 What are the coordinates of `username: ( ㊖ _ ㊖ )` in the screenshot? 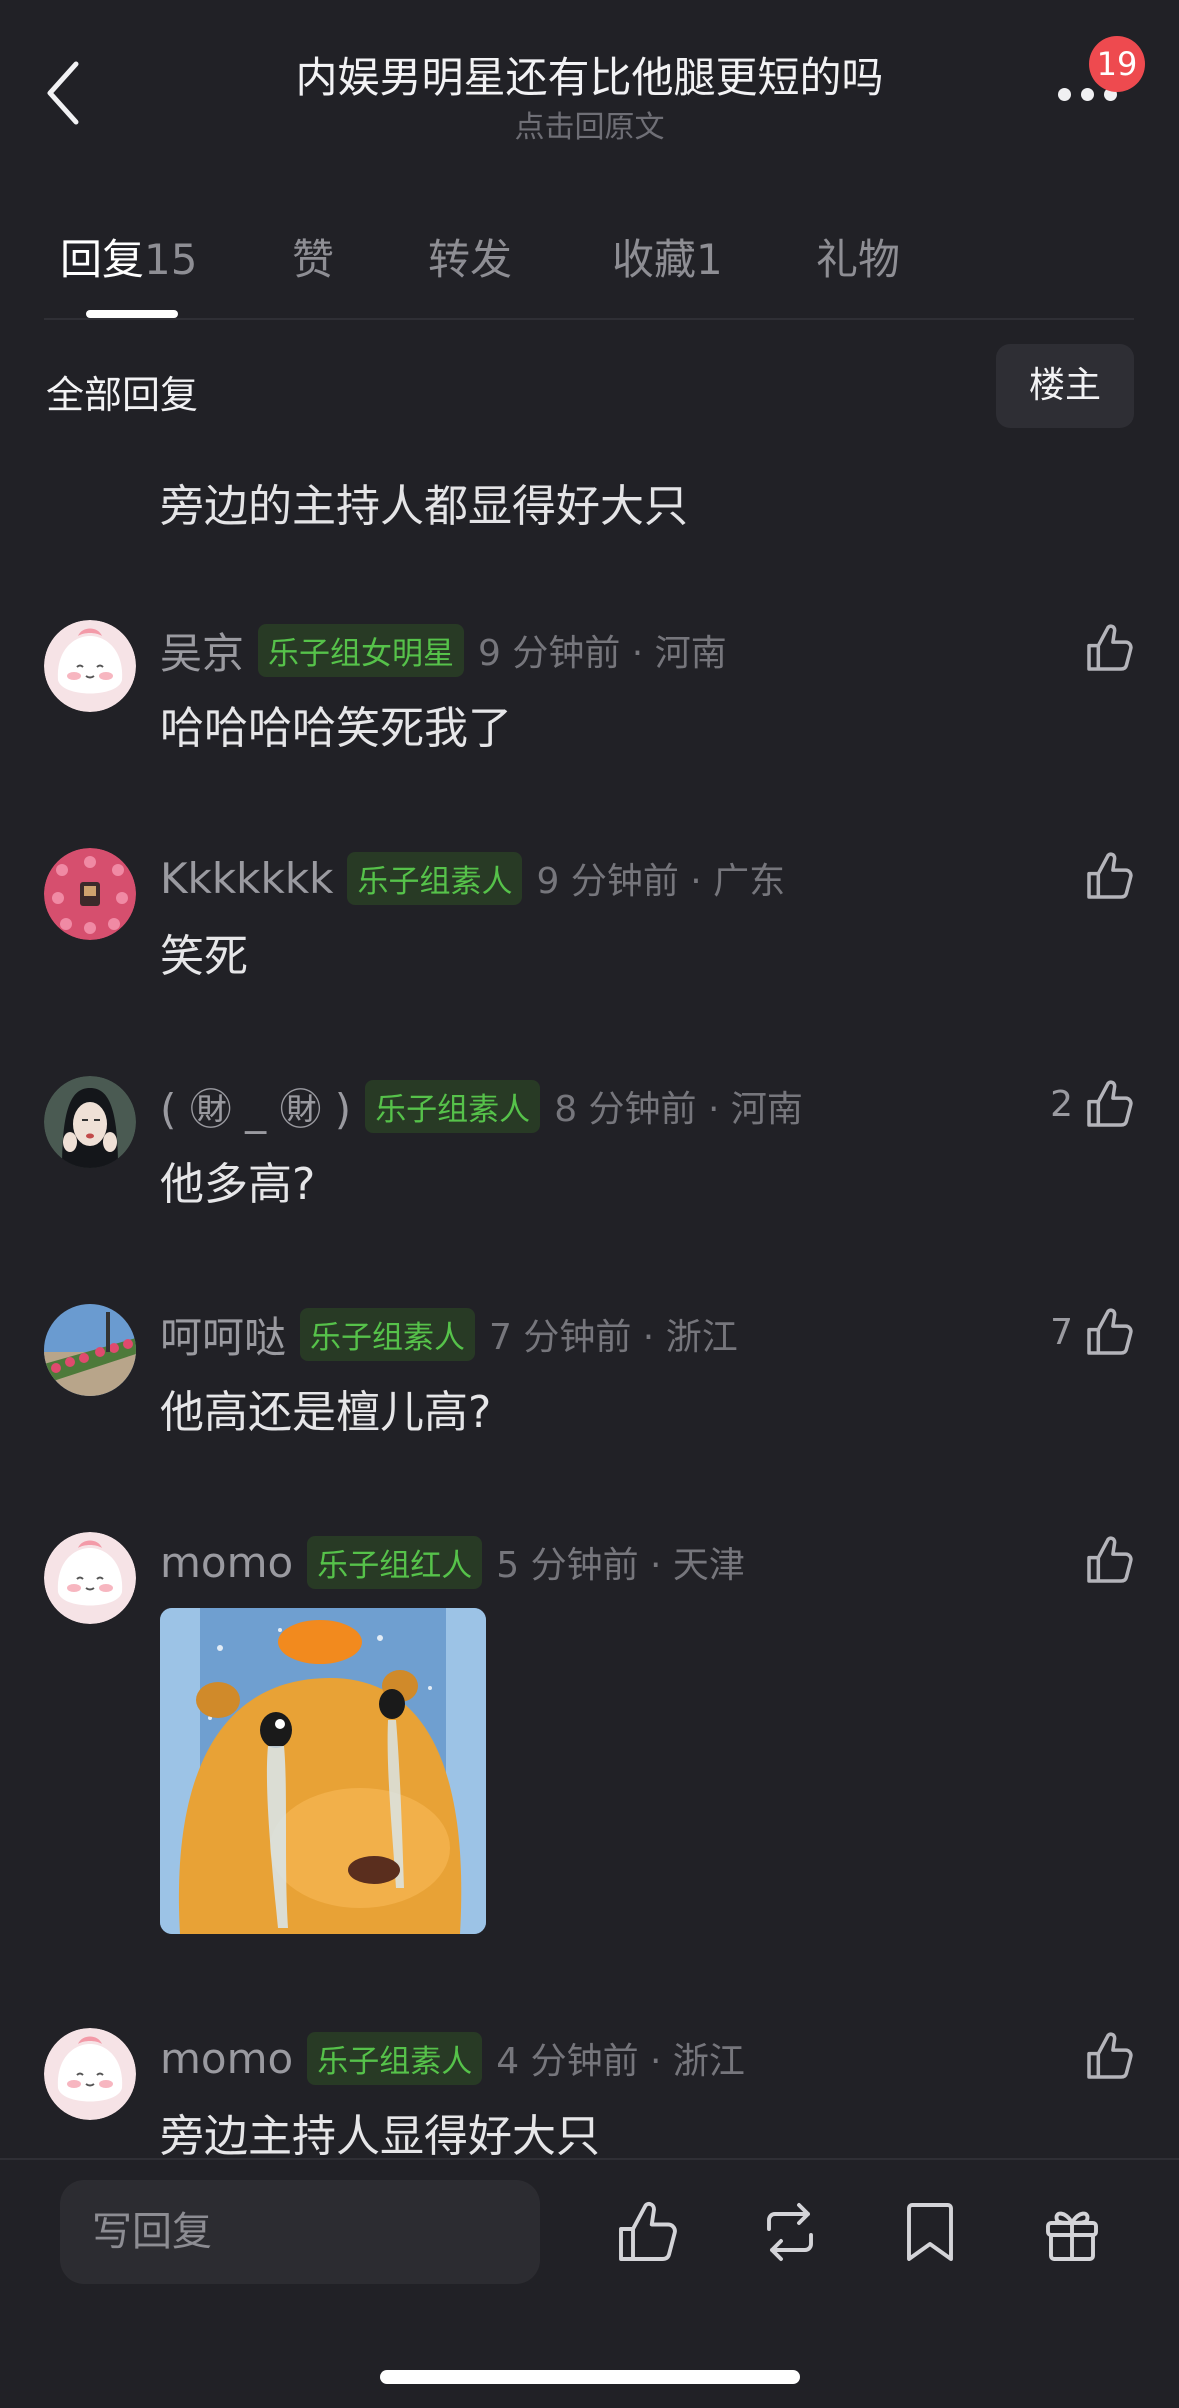 It's located at (255, 1106).